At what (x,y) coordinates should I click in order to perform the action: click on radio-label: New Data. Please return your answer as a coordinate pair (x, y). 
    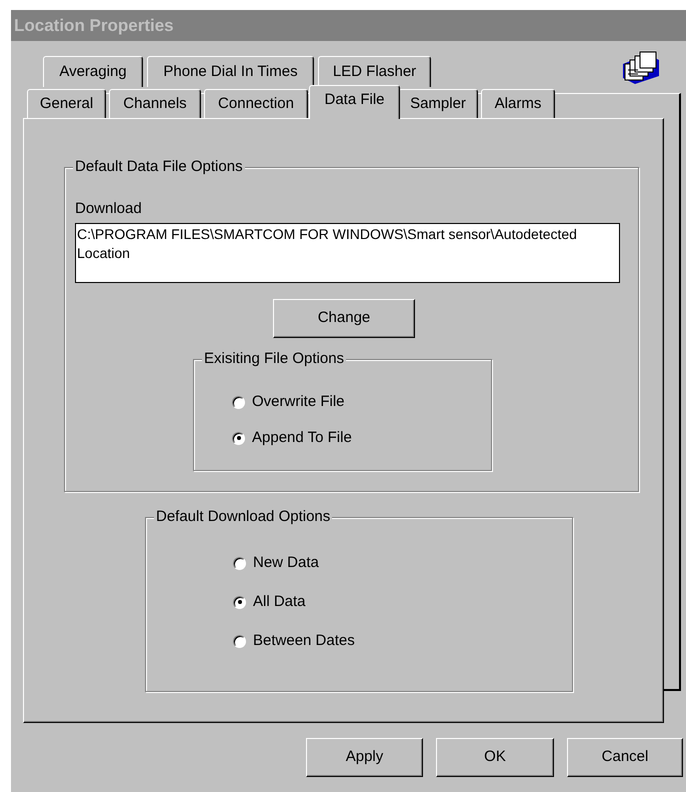
    Looking at the image, I should click on (286, 563).